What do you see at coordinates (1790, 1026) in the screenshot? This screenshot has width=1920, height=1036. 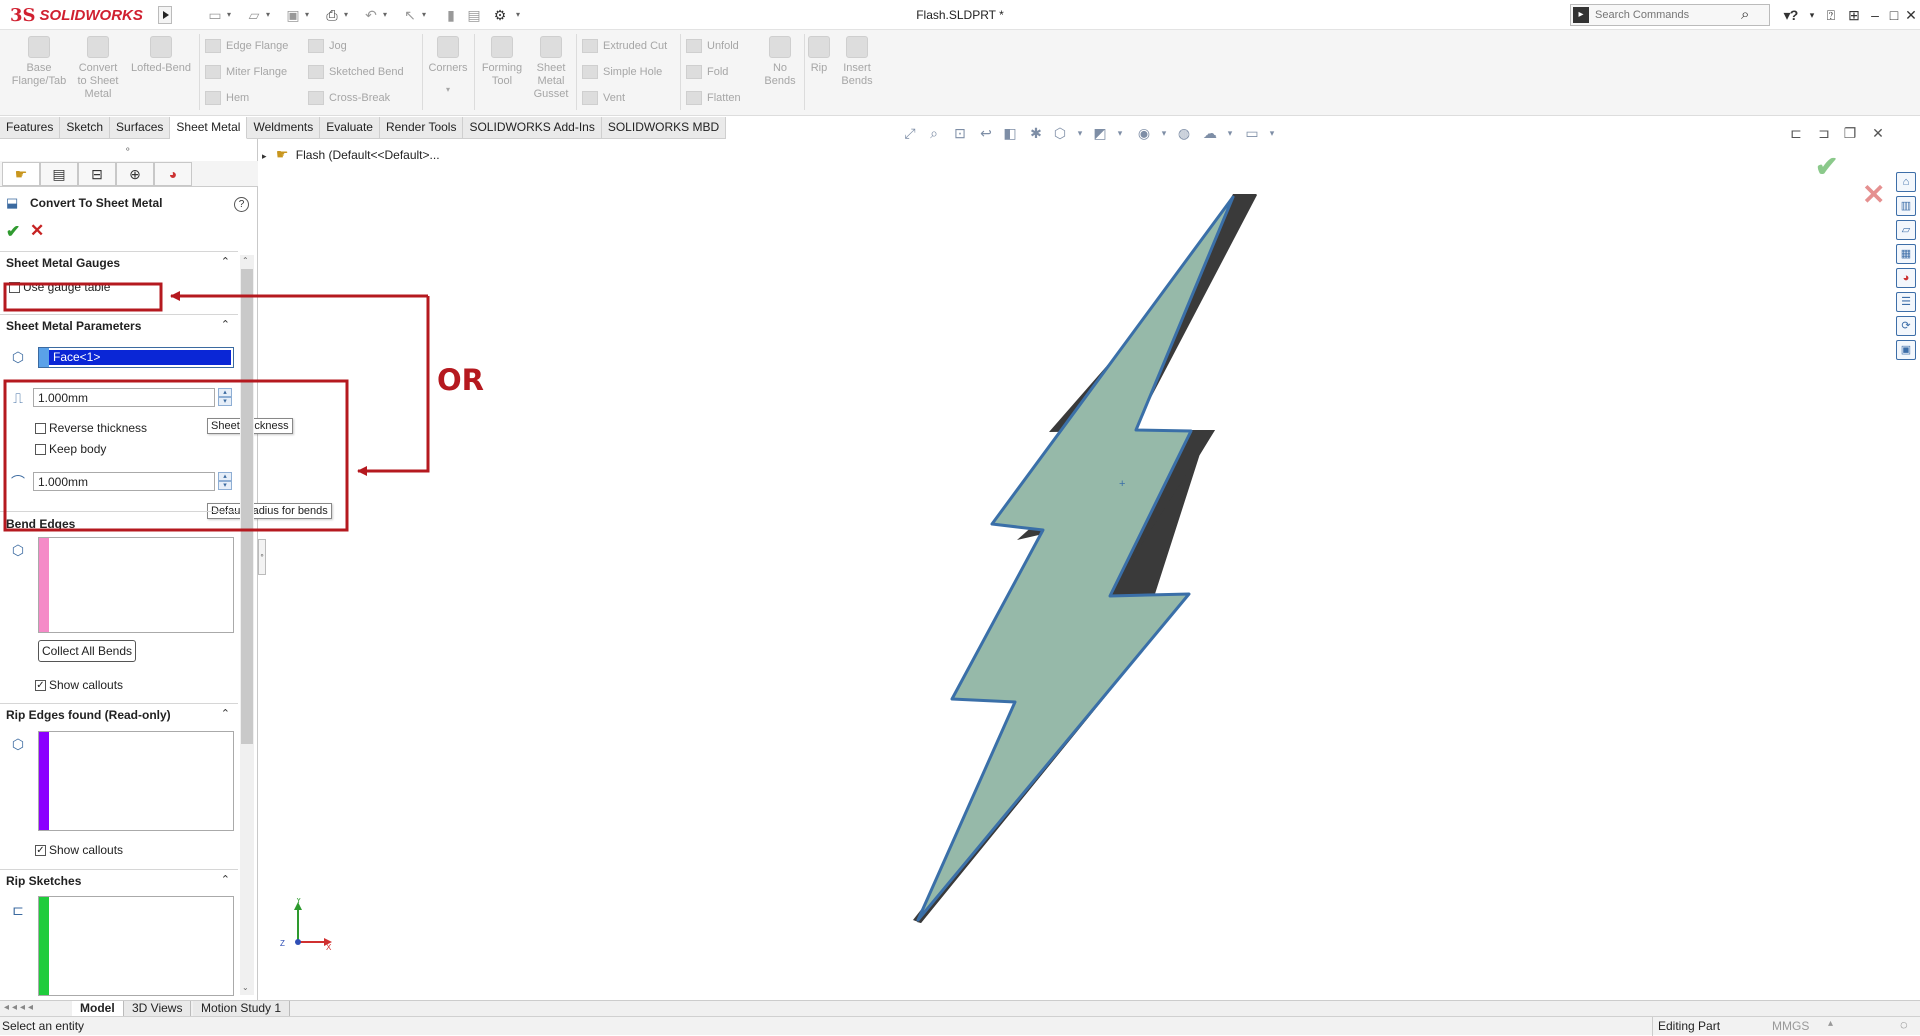 I see `unit-system-selector: MMGS` at bounding box center [1790, 1026].